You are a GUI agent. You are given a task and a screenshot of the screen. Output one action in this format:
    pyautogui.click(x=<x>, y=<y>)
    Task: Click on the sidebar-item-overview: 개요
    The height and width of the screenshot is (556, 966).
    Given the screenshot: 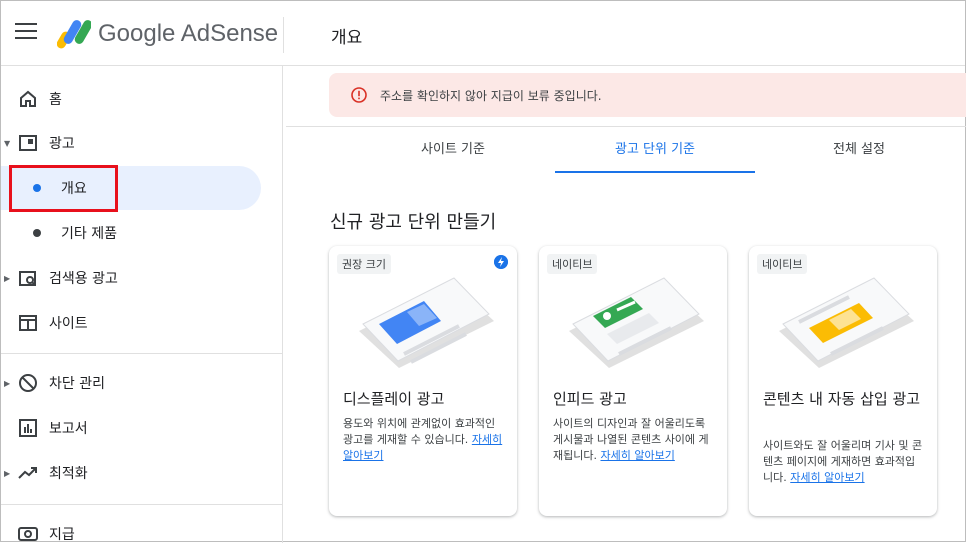 What is the action you would take?
    pyautogui.click(x=131, y=188)
    